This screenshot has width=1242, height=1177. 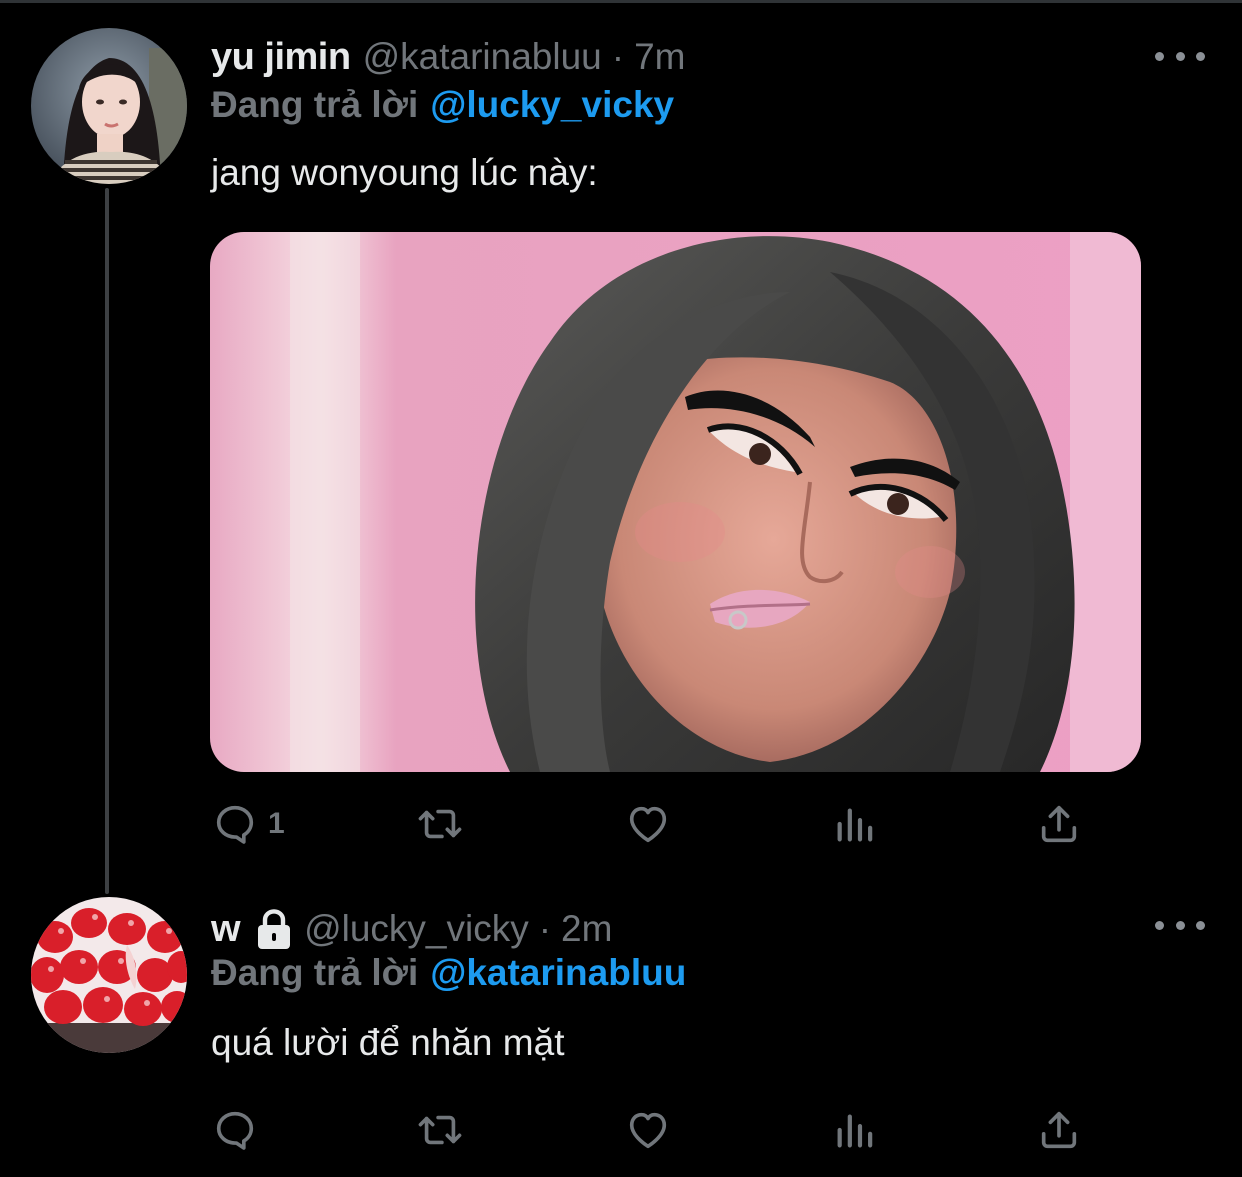 I want to click on tweet-action-bar, so click(x=660, y=1130).